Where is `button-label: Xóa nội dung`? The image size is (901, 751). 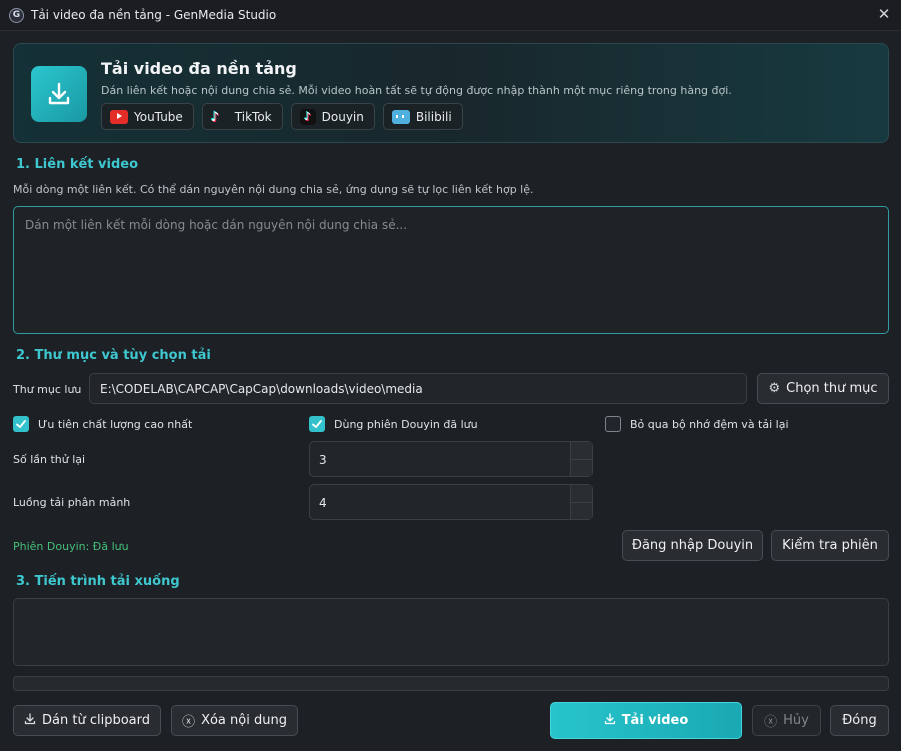
button-label: Xóa nội dung is located at coordinates (244, 720).